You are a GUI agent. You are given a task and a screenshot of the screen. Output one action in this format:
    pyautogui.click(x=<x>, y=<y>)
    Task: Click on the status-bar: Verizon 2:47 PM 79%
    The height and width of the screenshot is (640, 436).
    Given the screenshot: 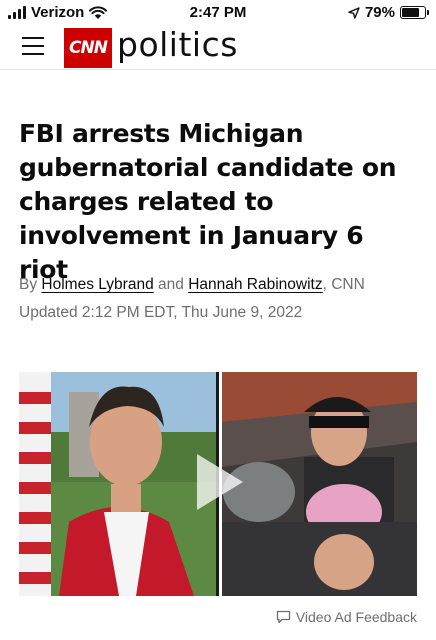 What is the action you would take?
    pyautogui.click(x=218, y=13)
    